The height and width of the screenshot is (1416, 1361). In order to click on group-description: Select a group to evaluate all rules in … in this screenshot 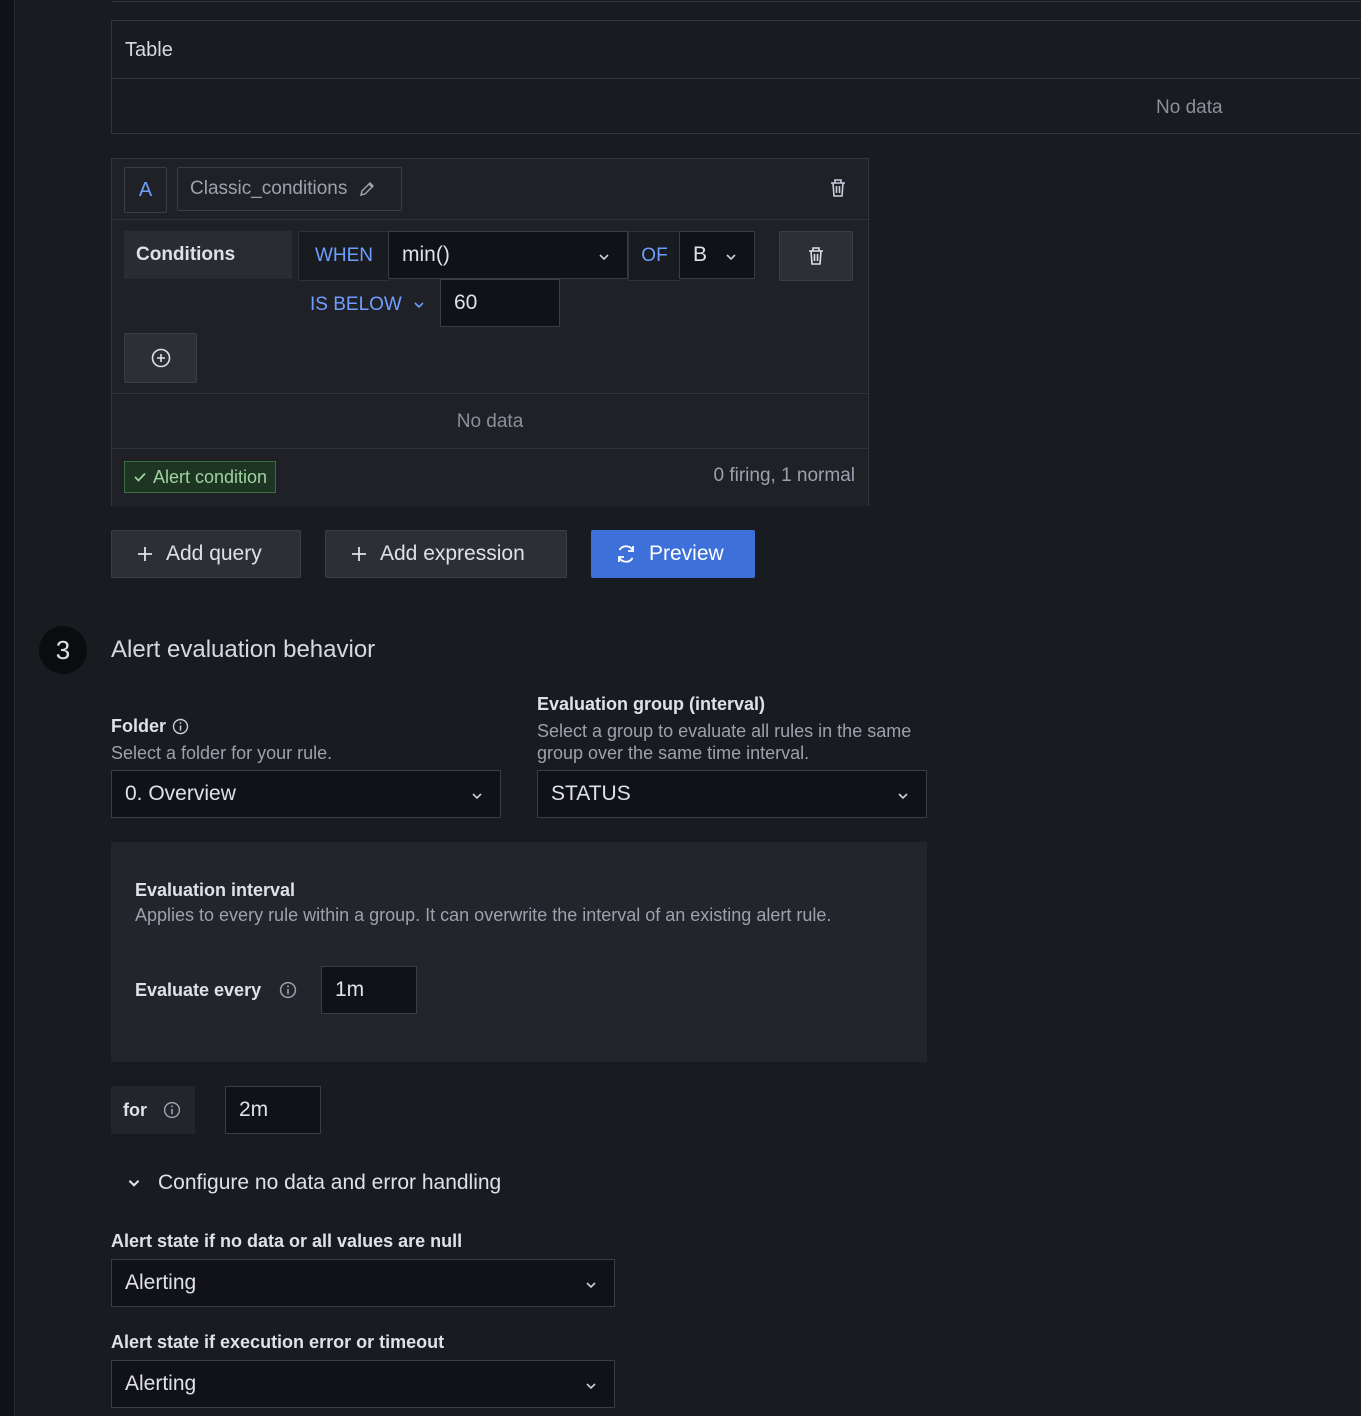, I will do `click(724, 742)`.